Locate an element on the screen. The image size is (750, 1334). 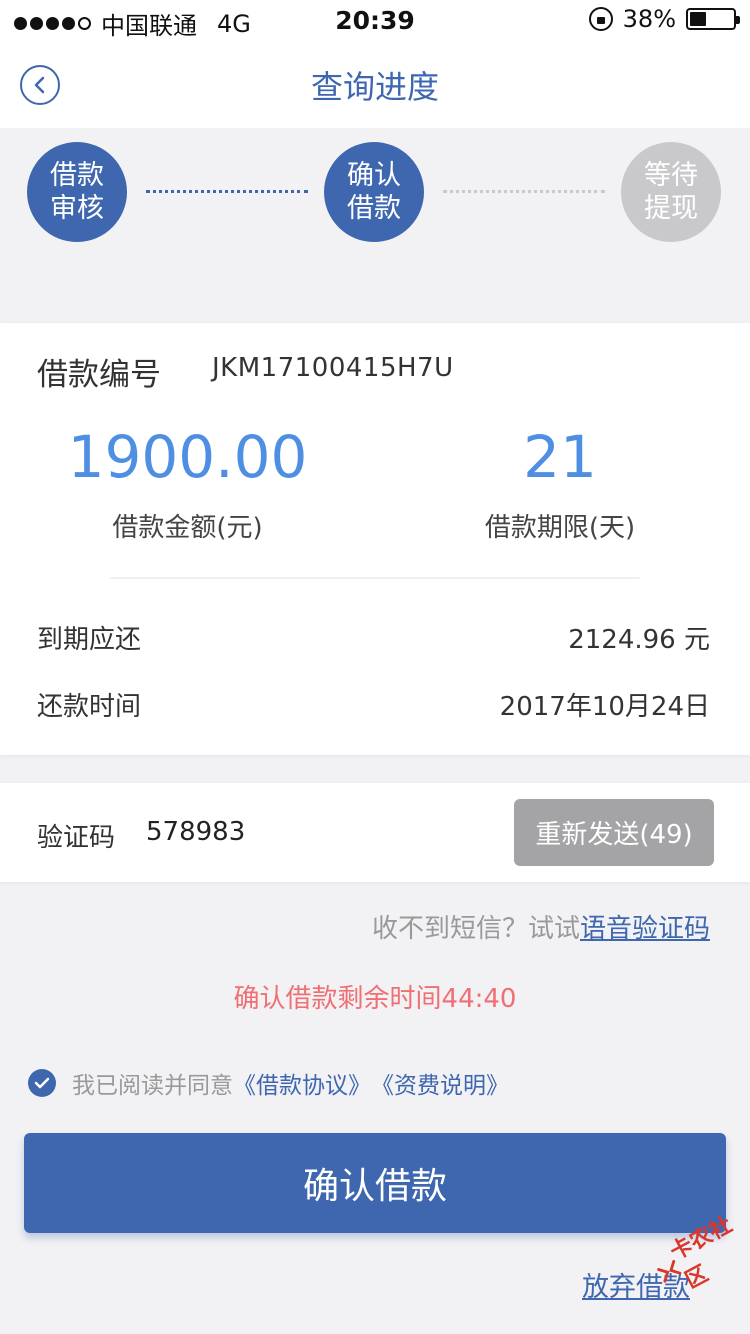
checkmark-icon is located at coordinates (42, 1083).